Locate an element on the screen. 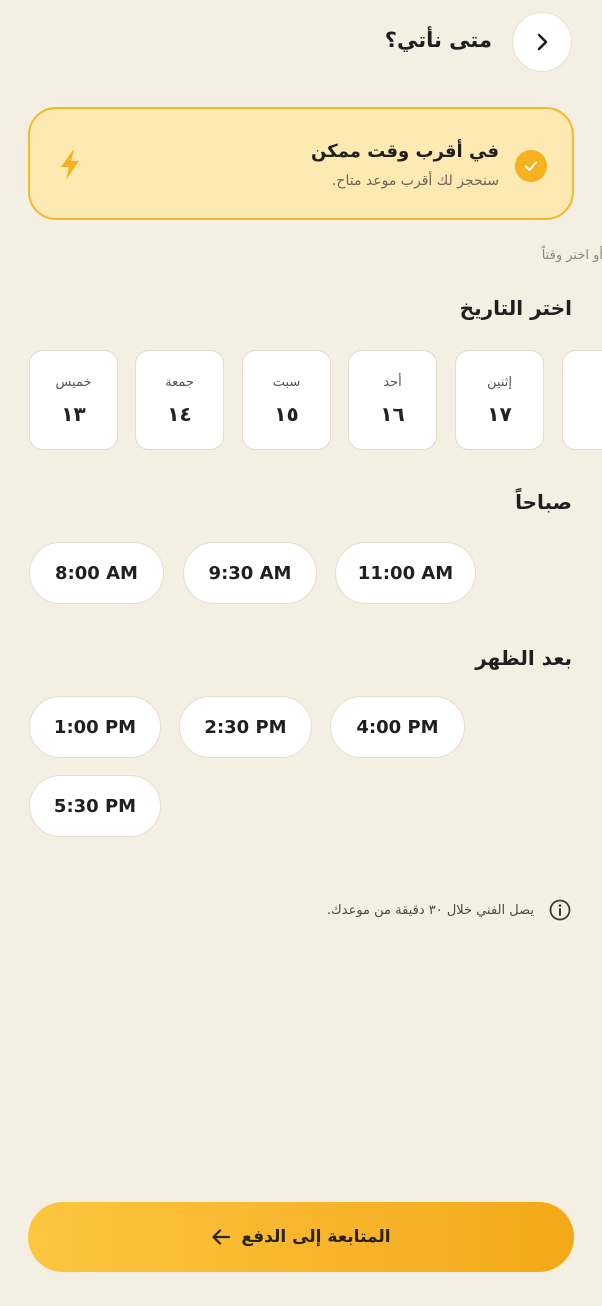 This screenshot has height=1306, width=602. back-button is located at coordinates (542, 42).